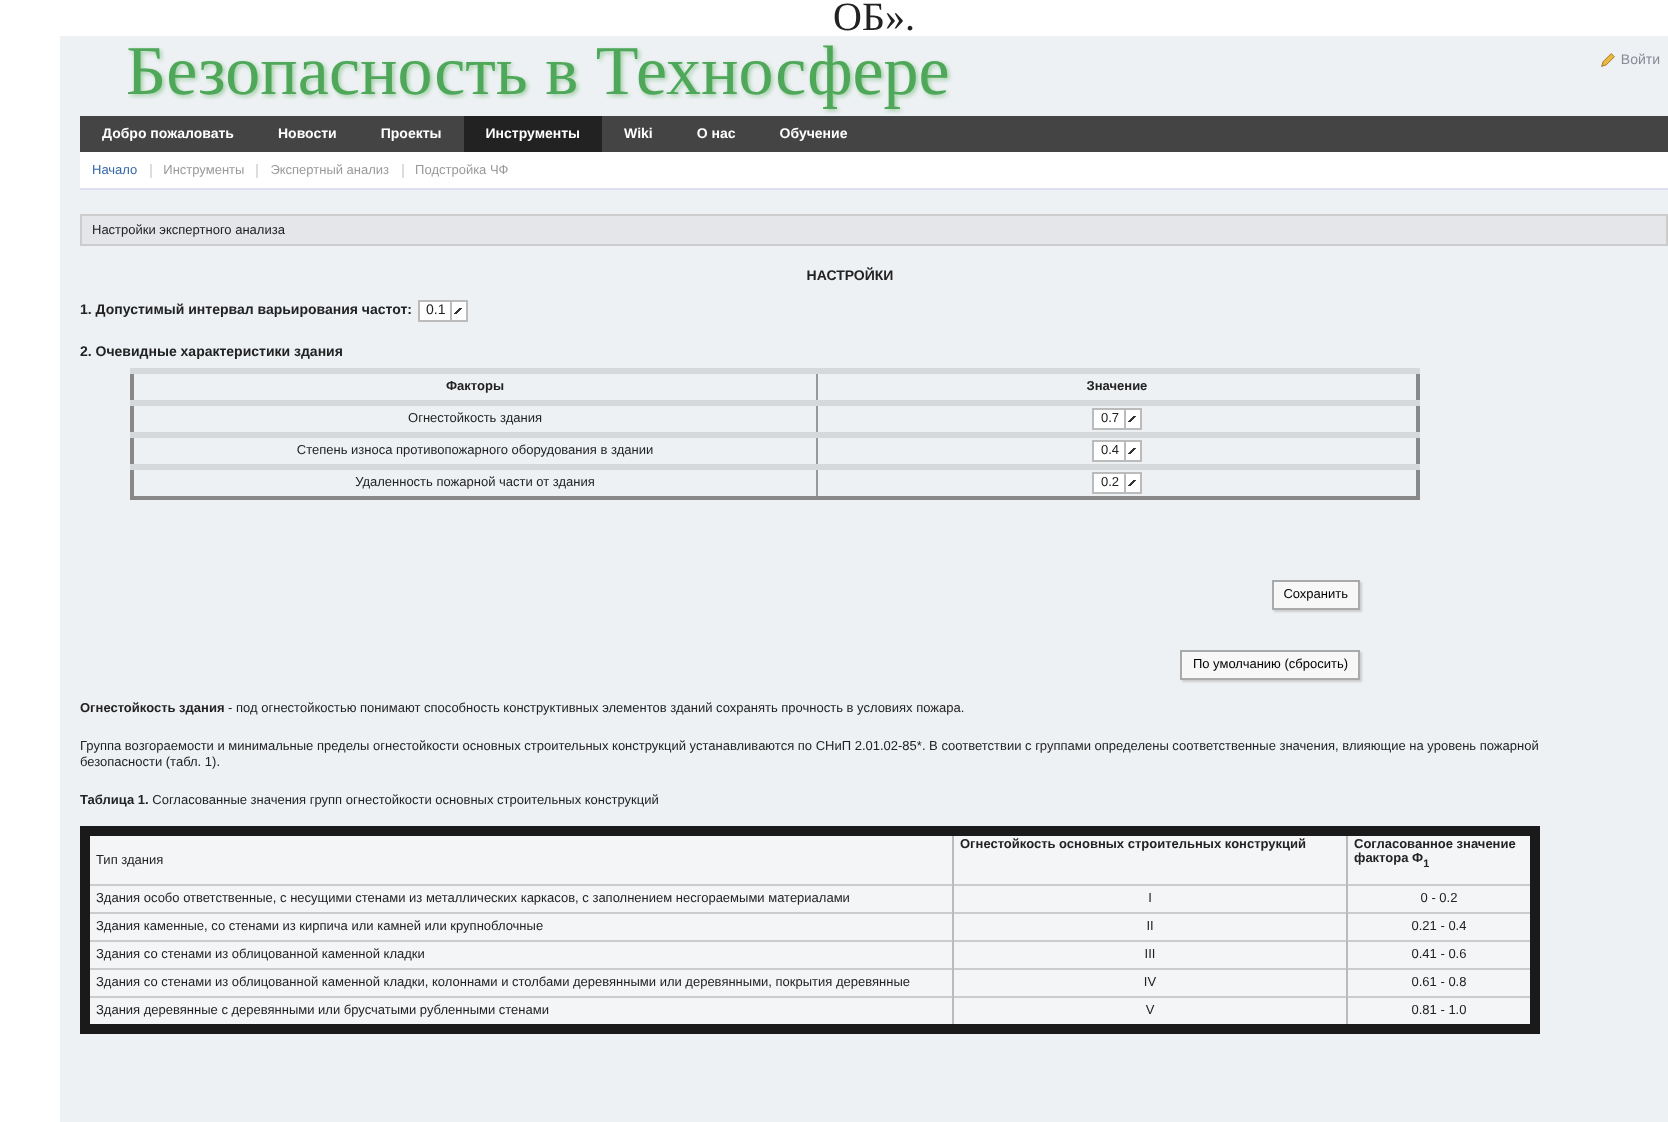 This screenshot has width=1668, height=1122. Describe the element at coordinates (538, 72) in the screenshot. I see `site-title: Безопасность в Техносфере` at that location.